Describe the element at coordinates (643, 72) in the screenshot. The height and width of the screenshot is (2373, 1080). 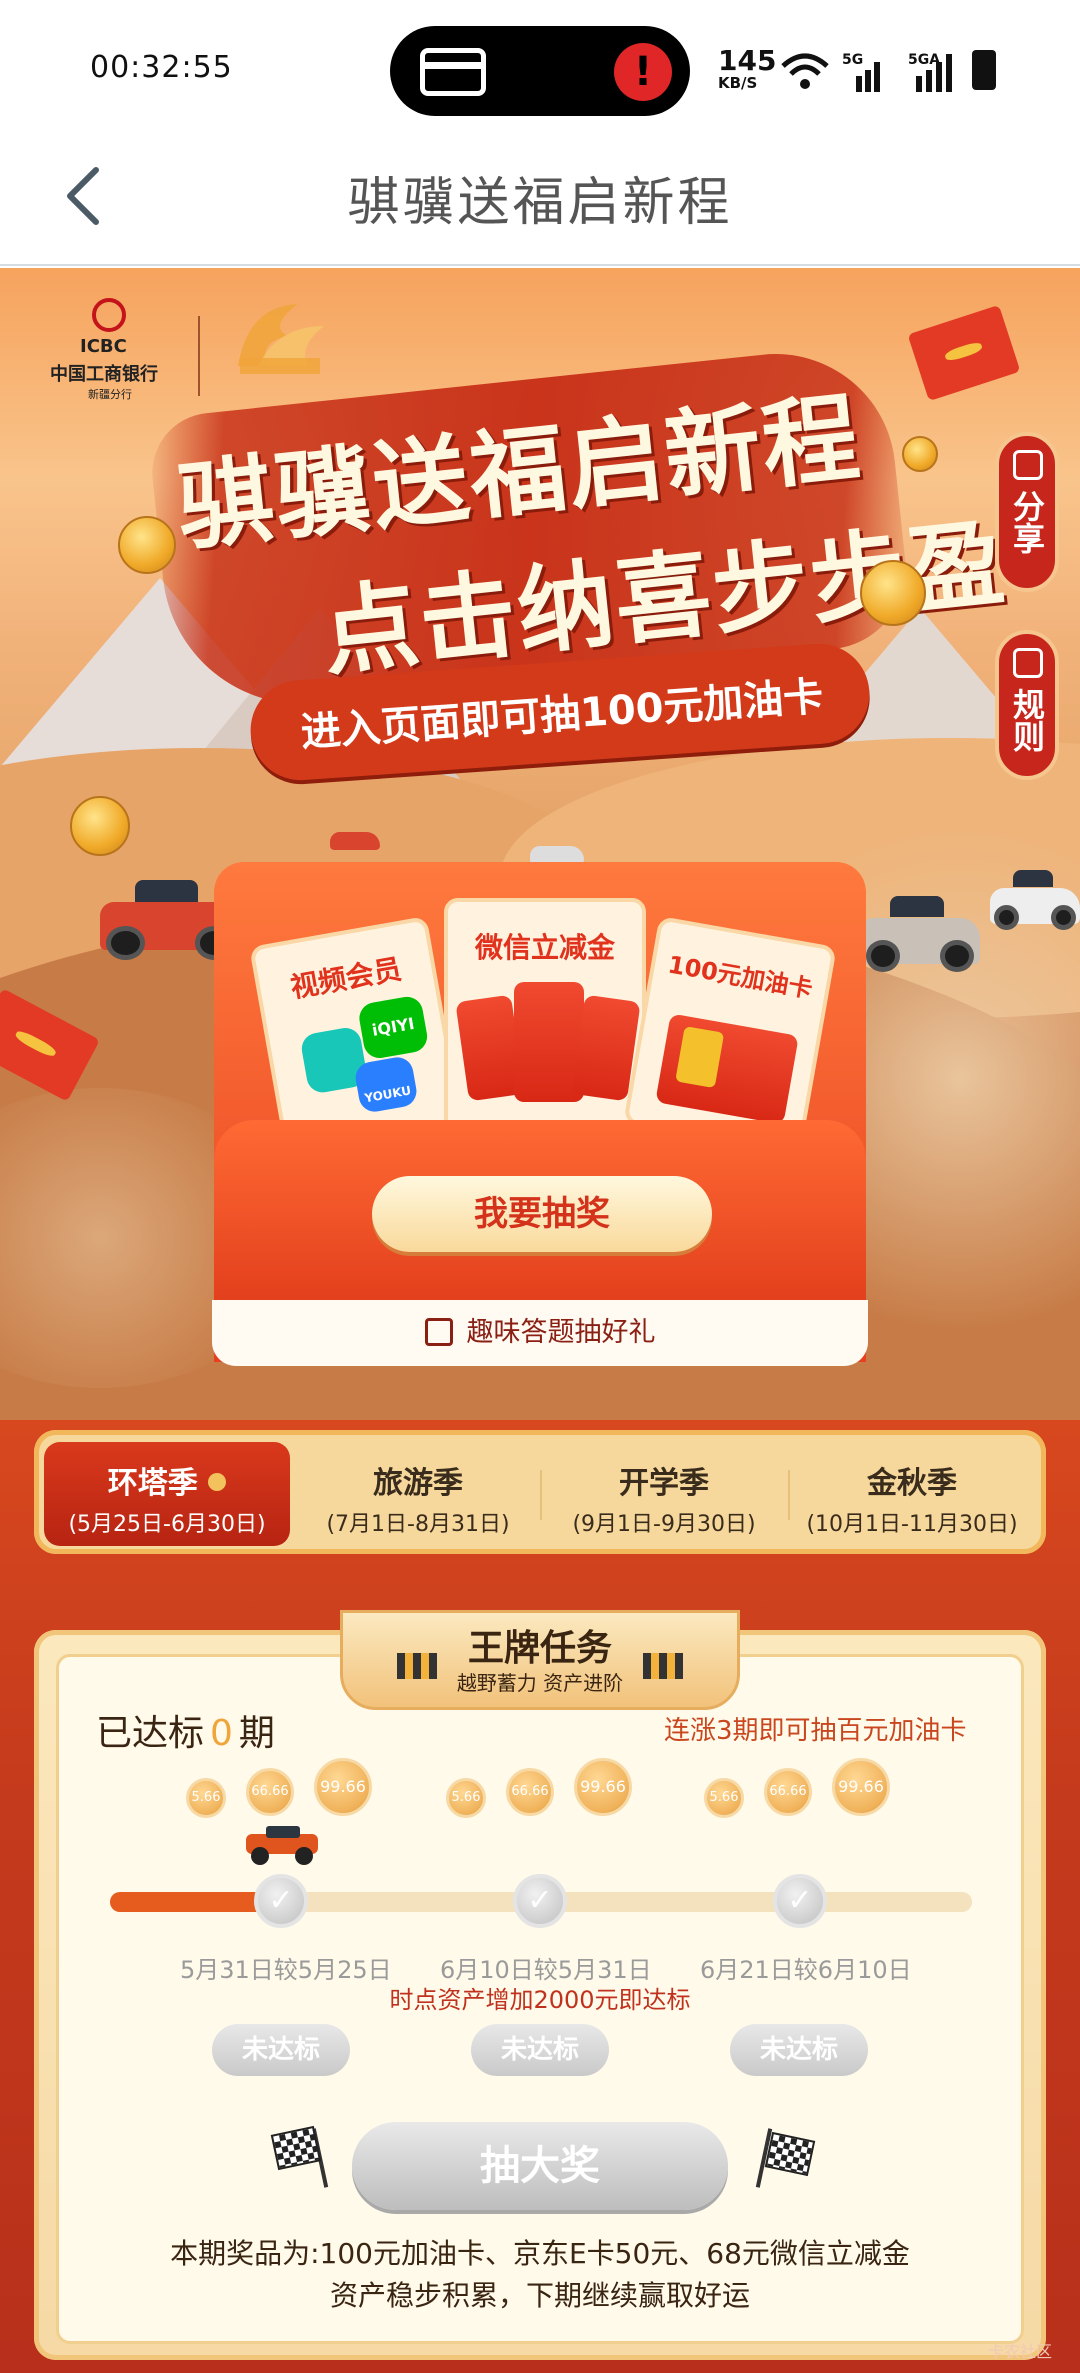
I see `alert-icon: !` at that location.